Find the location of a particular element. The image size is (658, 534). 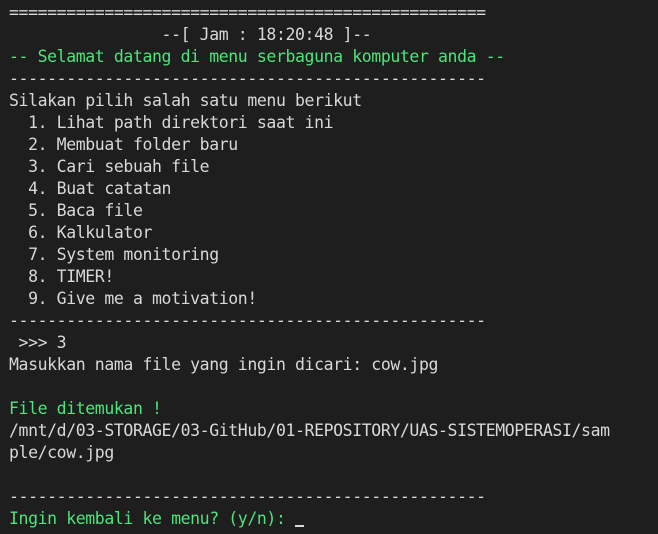

return-prompt-line: Ingin kembali ke menu? (y/n): is located at coordinates (333, 519).